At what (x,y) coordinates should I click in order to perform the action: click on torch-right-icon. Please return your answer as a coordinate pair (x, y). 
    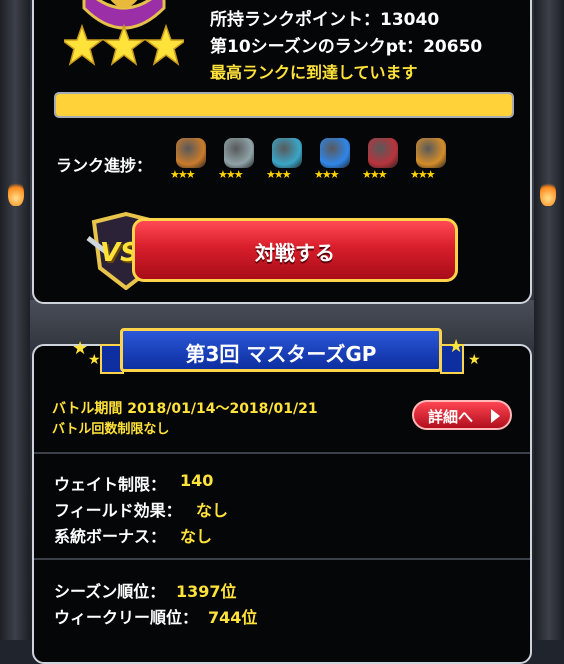
    Looking at the image, I should click on (548, 193).